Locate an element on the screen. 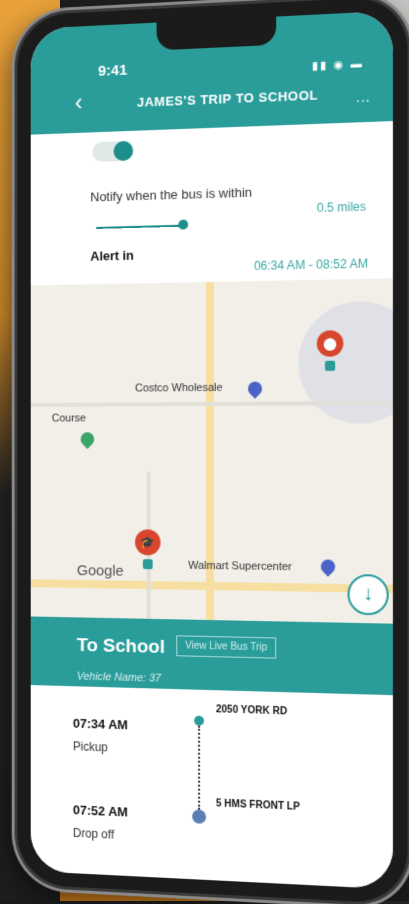 The image size is (409, 904). toggle-knob is located at coordinates (123, 151).